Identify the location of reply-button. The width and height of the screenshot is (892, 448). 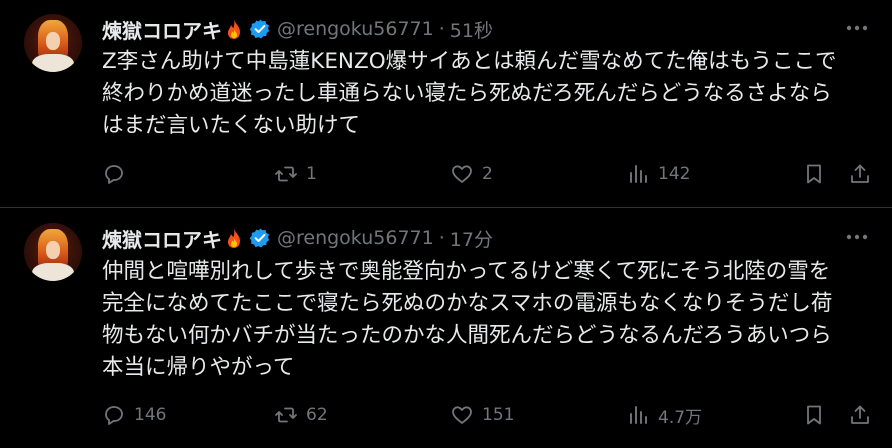
(118, 174).